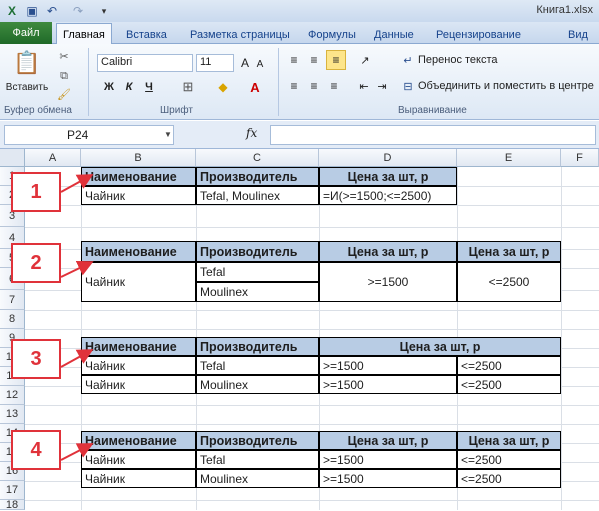 The image size is (599, 511). What do you see at coordinates (36, 263) in the screenshot?
I see `callout-2: 2` at bounding box center [36, 263].